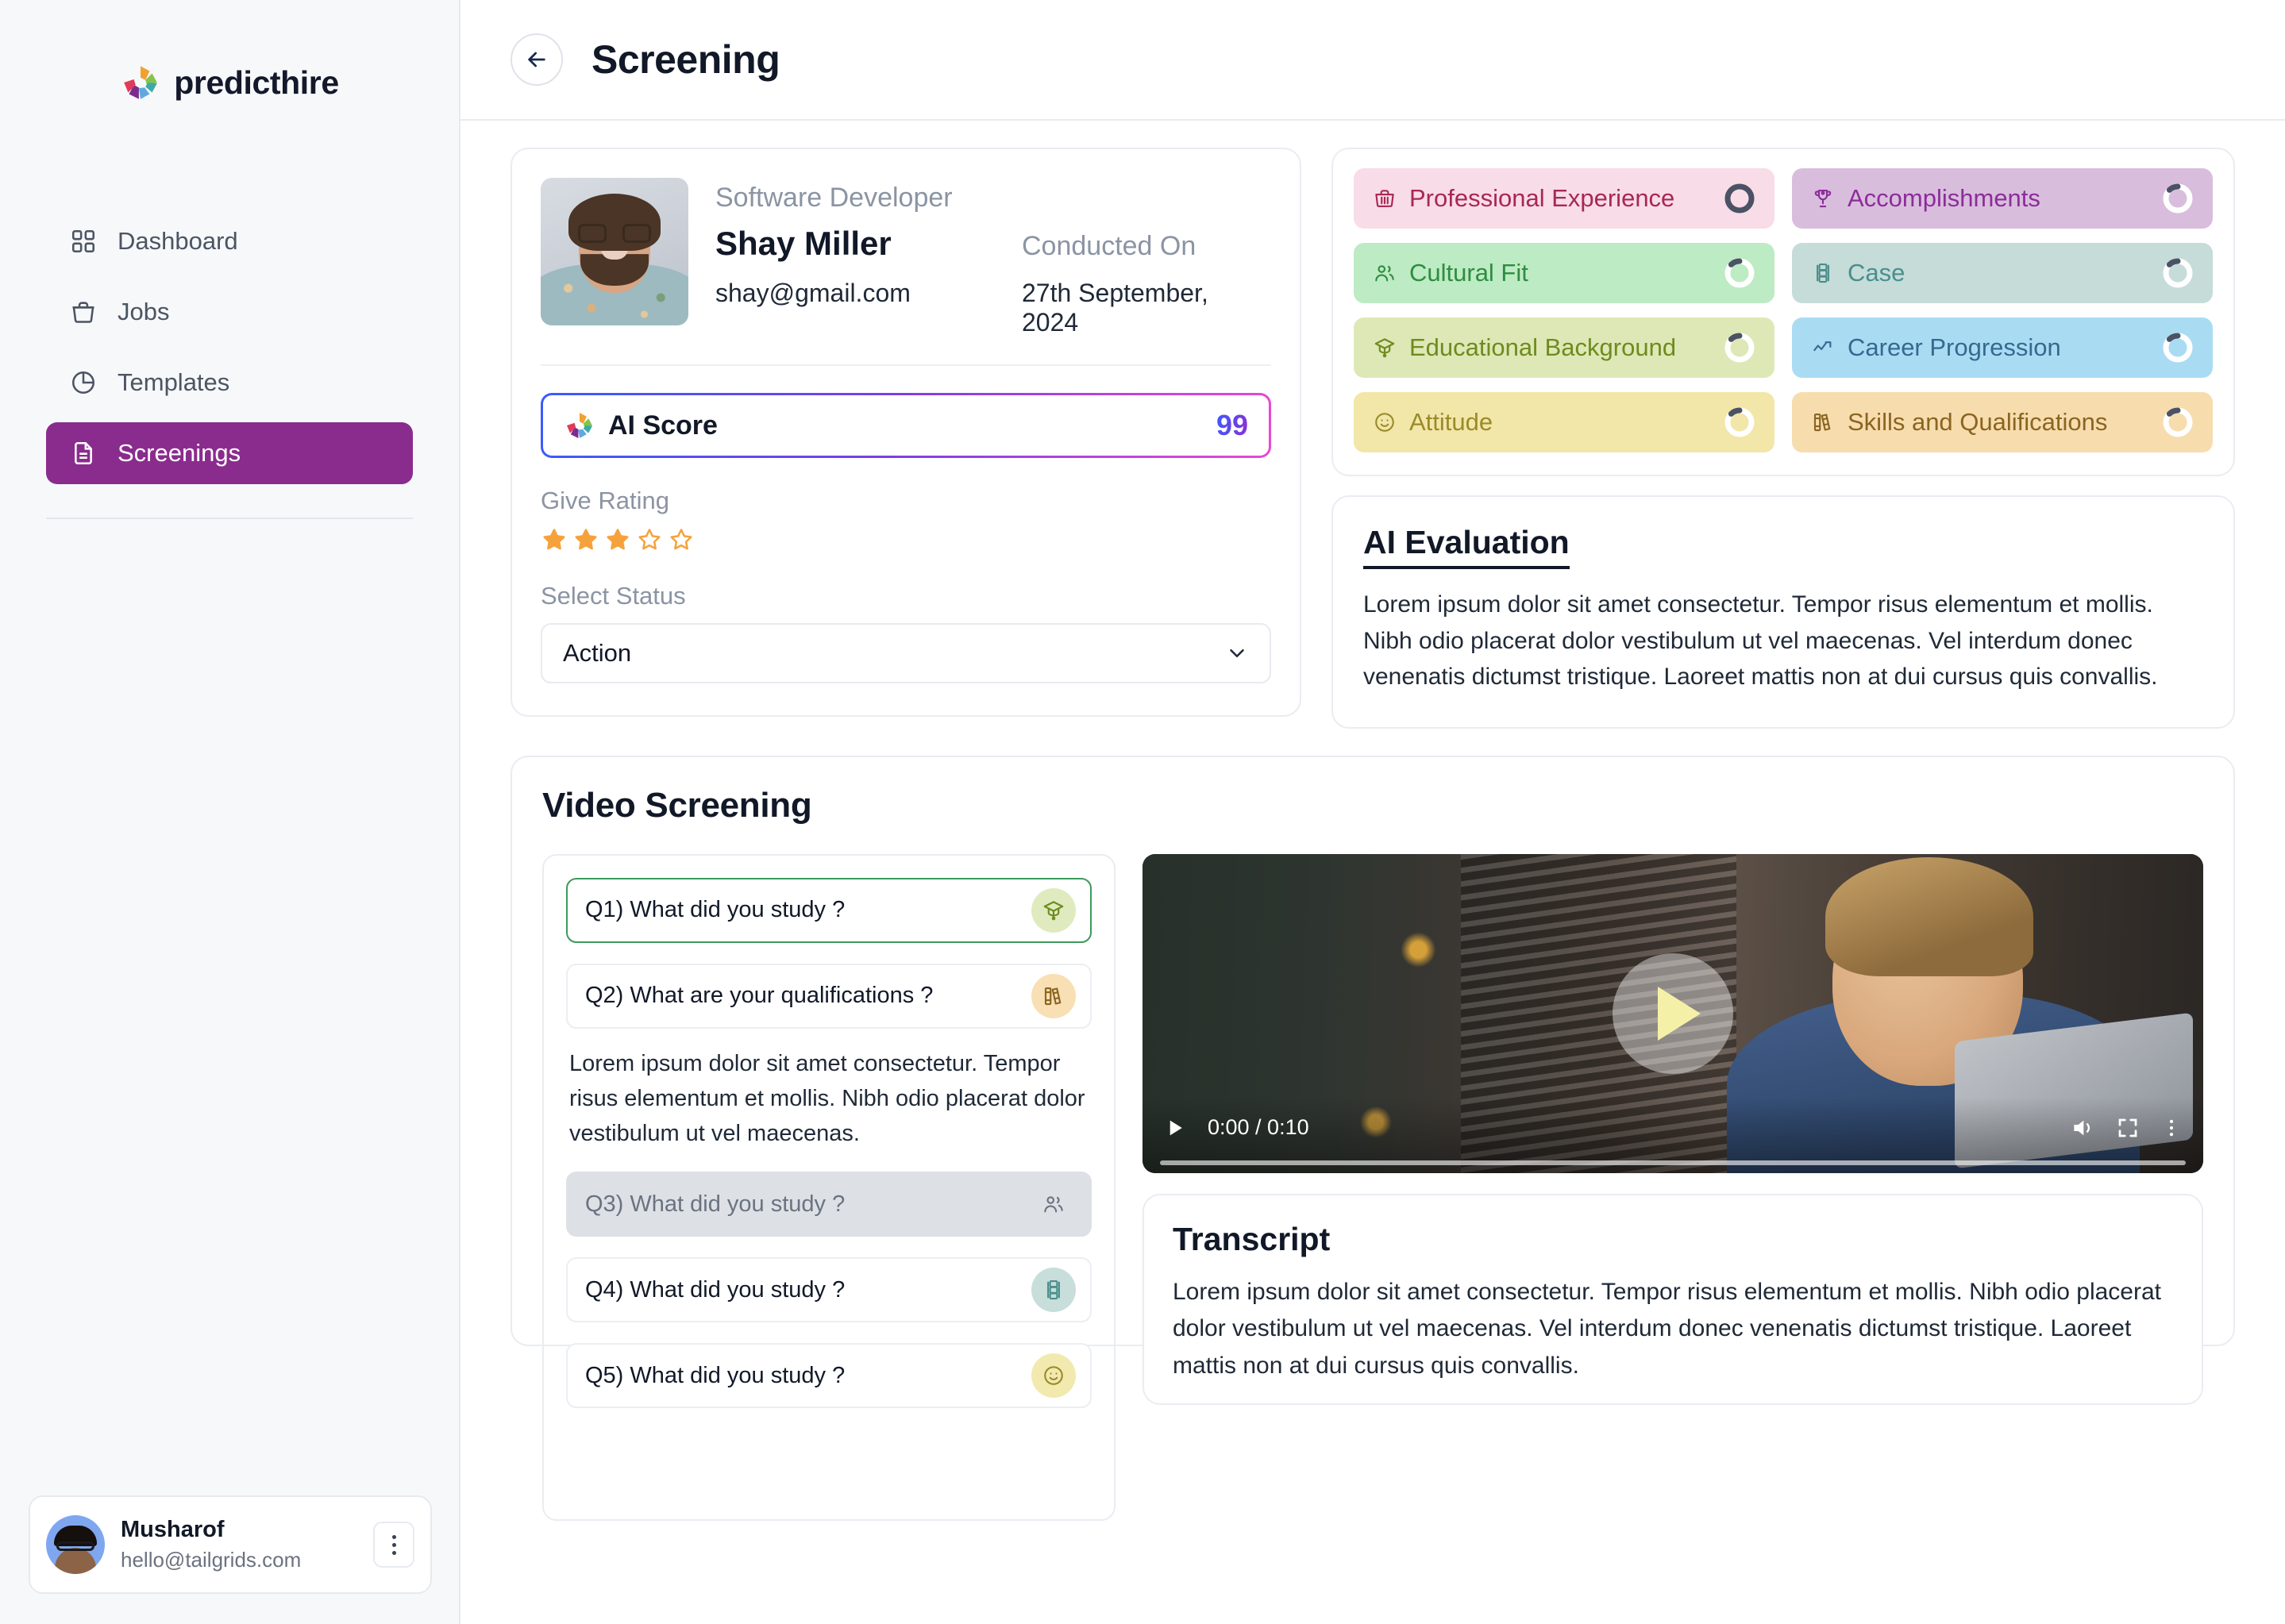  Describe the element at coordinates (906, 425) in the screenshot. I see `ai-score-row: AI Score 99` at that location.